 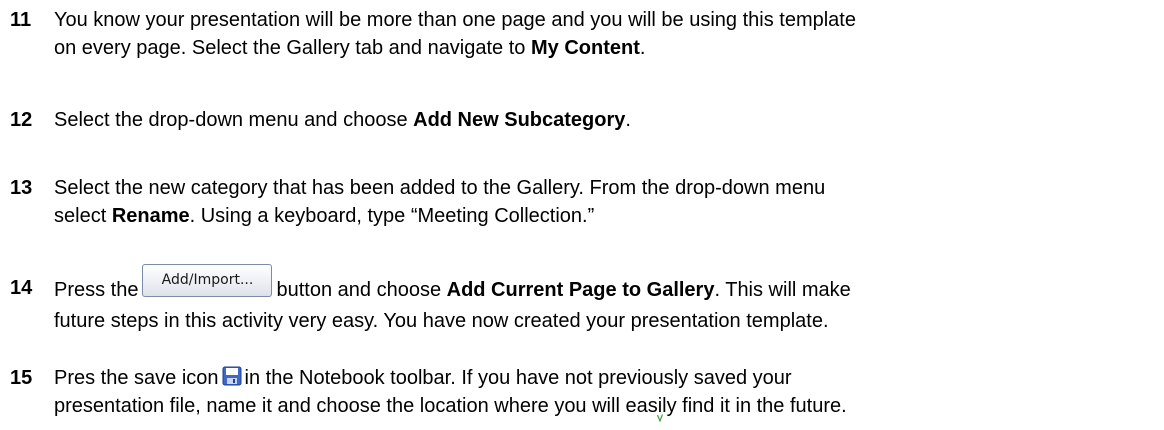 I want to click on step-number: 14, so click(x=21, y=288).